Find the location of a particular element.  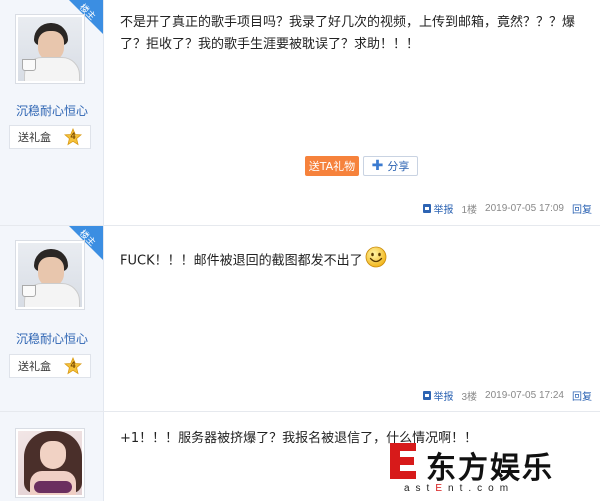

share-button: ✚ 分享 is located at coordinates (390, 166).